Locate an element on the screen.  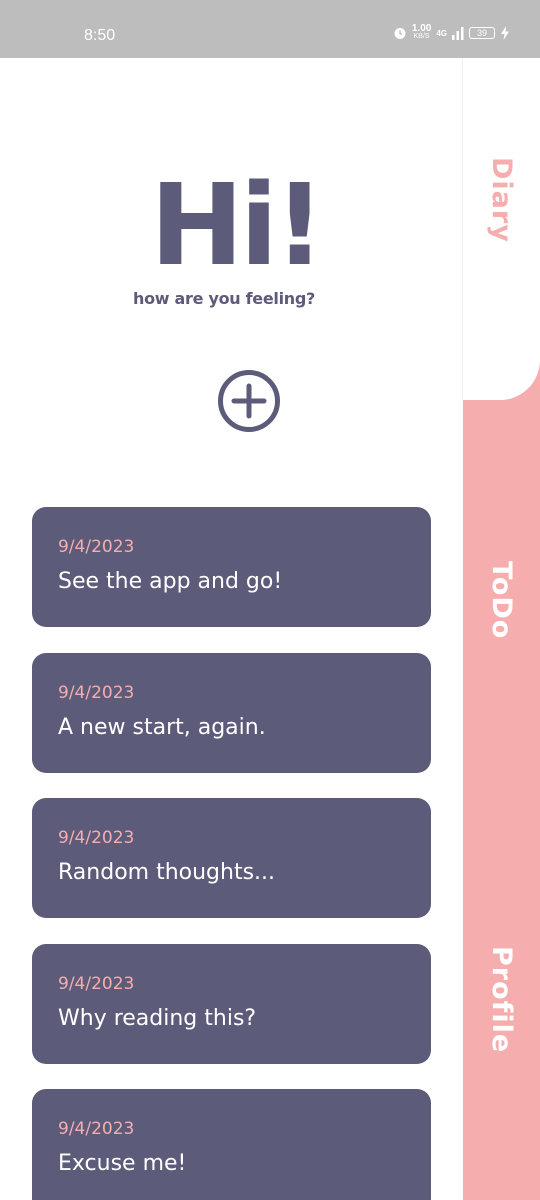
plus-circle-icon is located at coordinates (249, 401).